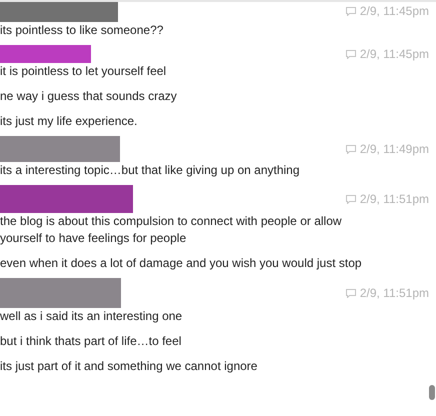 The width and height of the screenshot is (436, 416). I want to click on message-text: its a interesting topic…but that like giving up on anything, so click(150, 170).